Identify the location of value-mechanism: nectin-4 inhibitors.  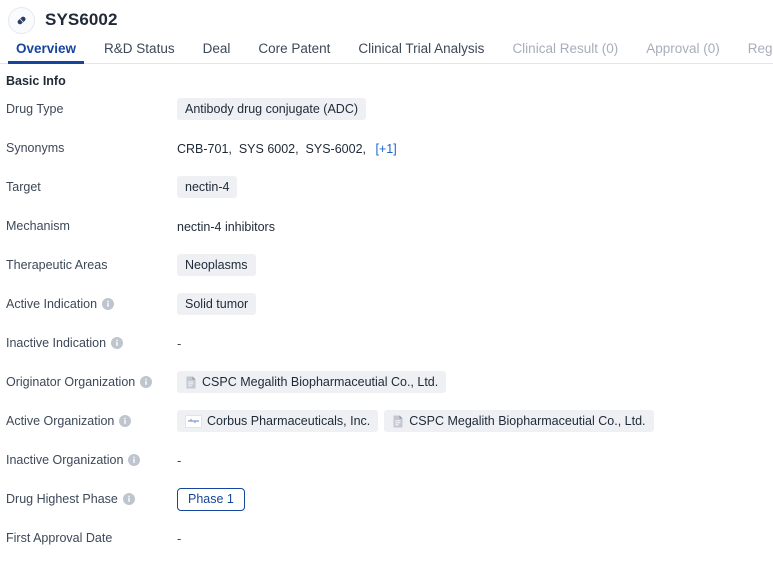
(226, 227).